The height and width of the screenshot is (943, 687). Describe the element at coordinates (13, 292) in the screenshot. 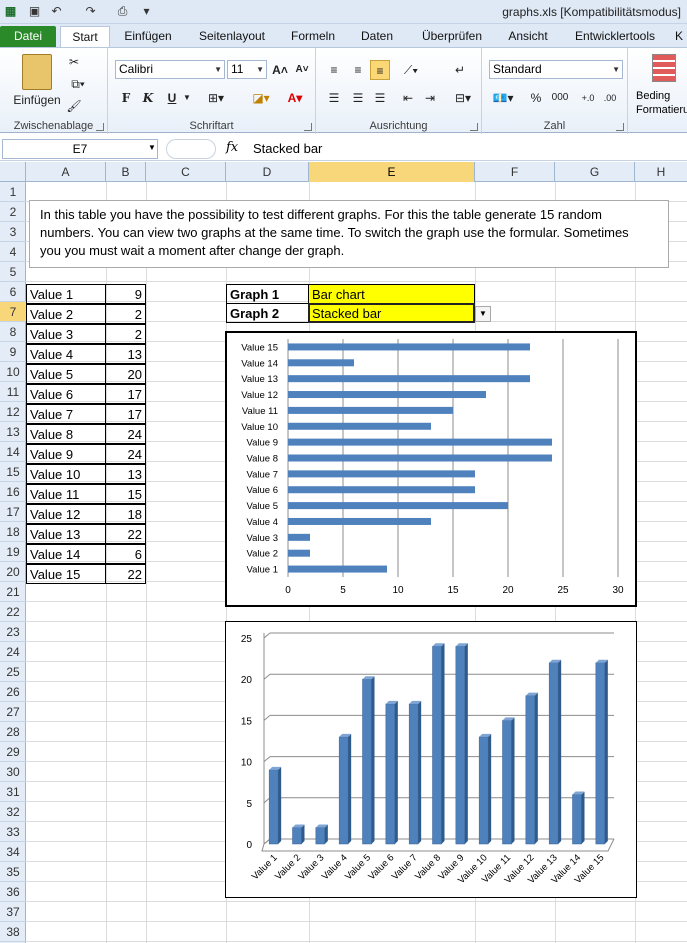

I see `row-header: 6` at that location.